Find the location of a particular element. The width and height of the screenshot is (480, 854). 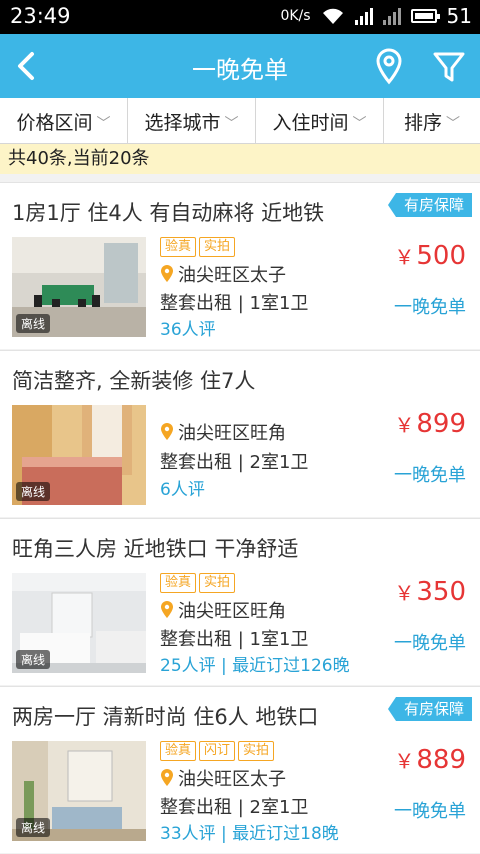

status-time: 23:49 is located at coordinates (40, 16).